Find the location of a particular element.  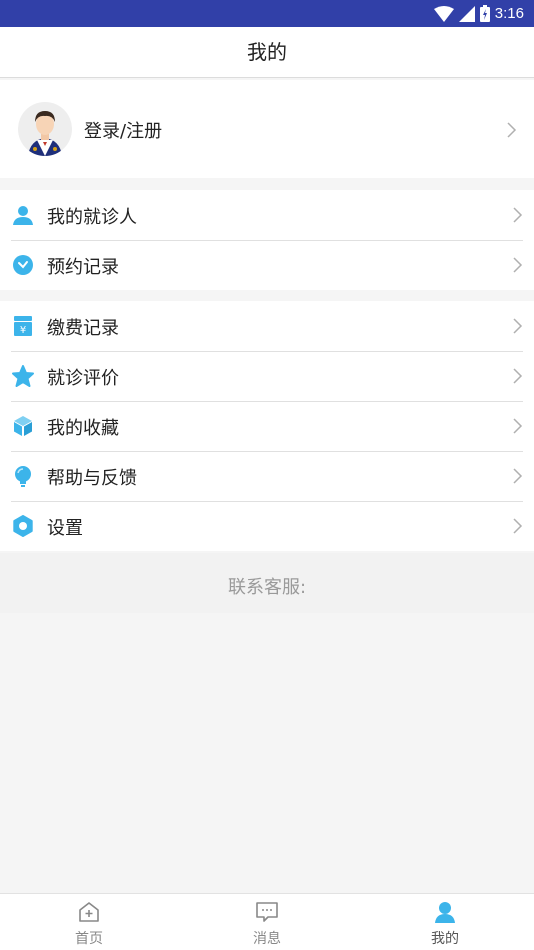

page-title: 我的 is located at coordinates (267, 52).